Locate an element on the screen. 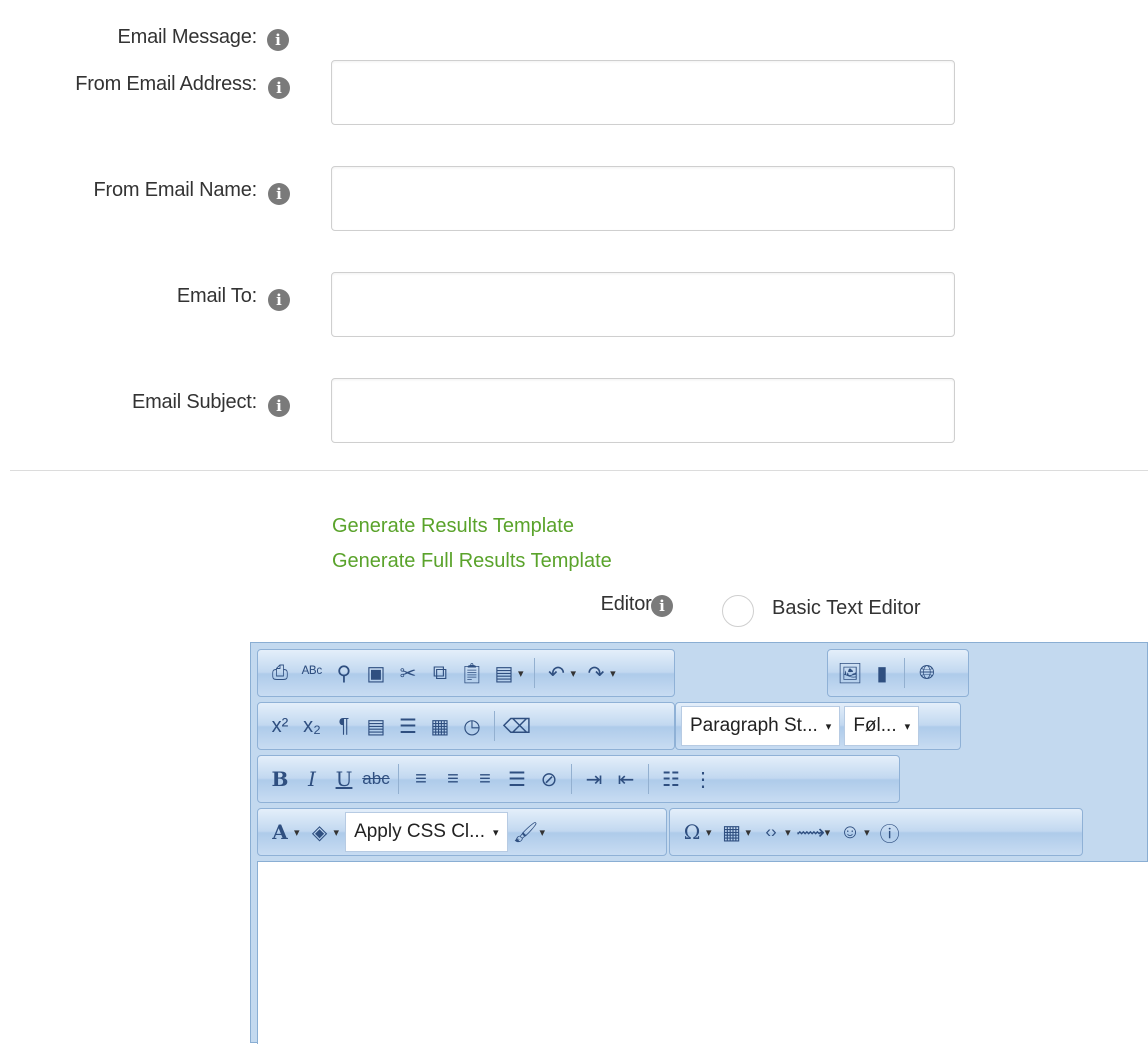 The height and width of the screenshot is (1044, 1148). insert-table-icon: ▦ is located at coordinates (732, 832).